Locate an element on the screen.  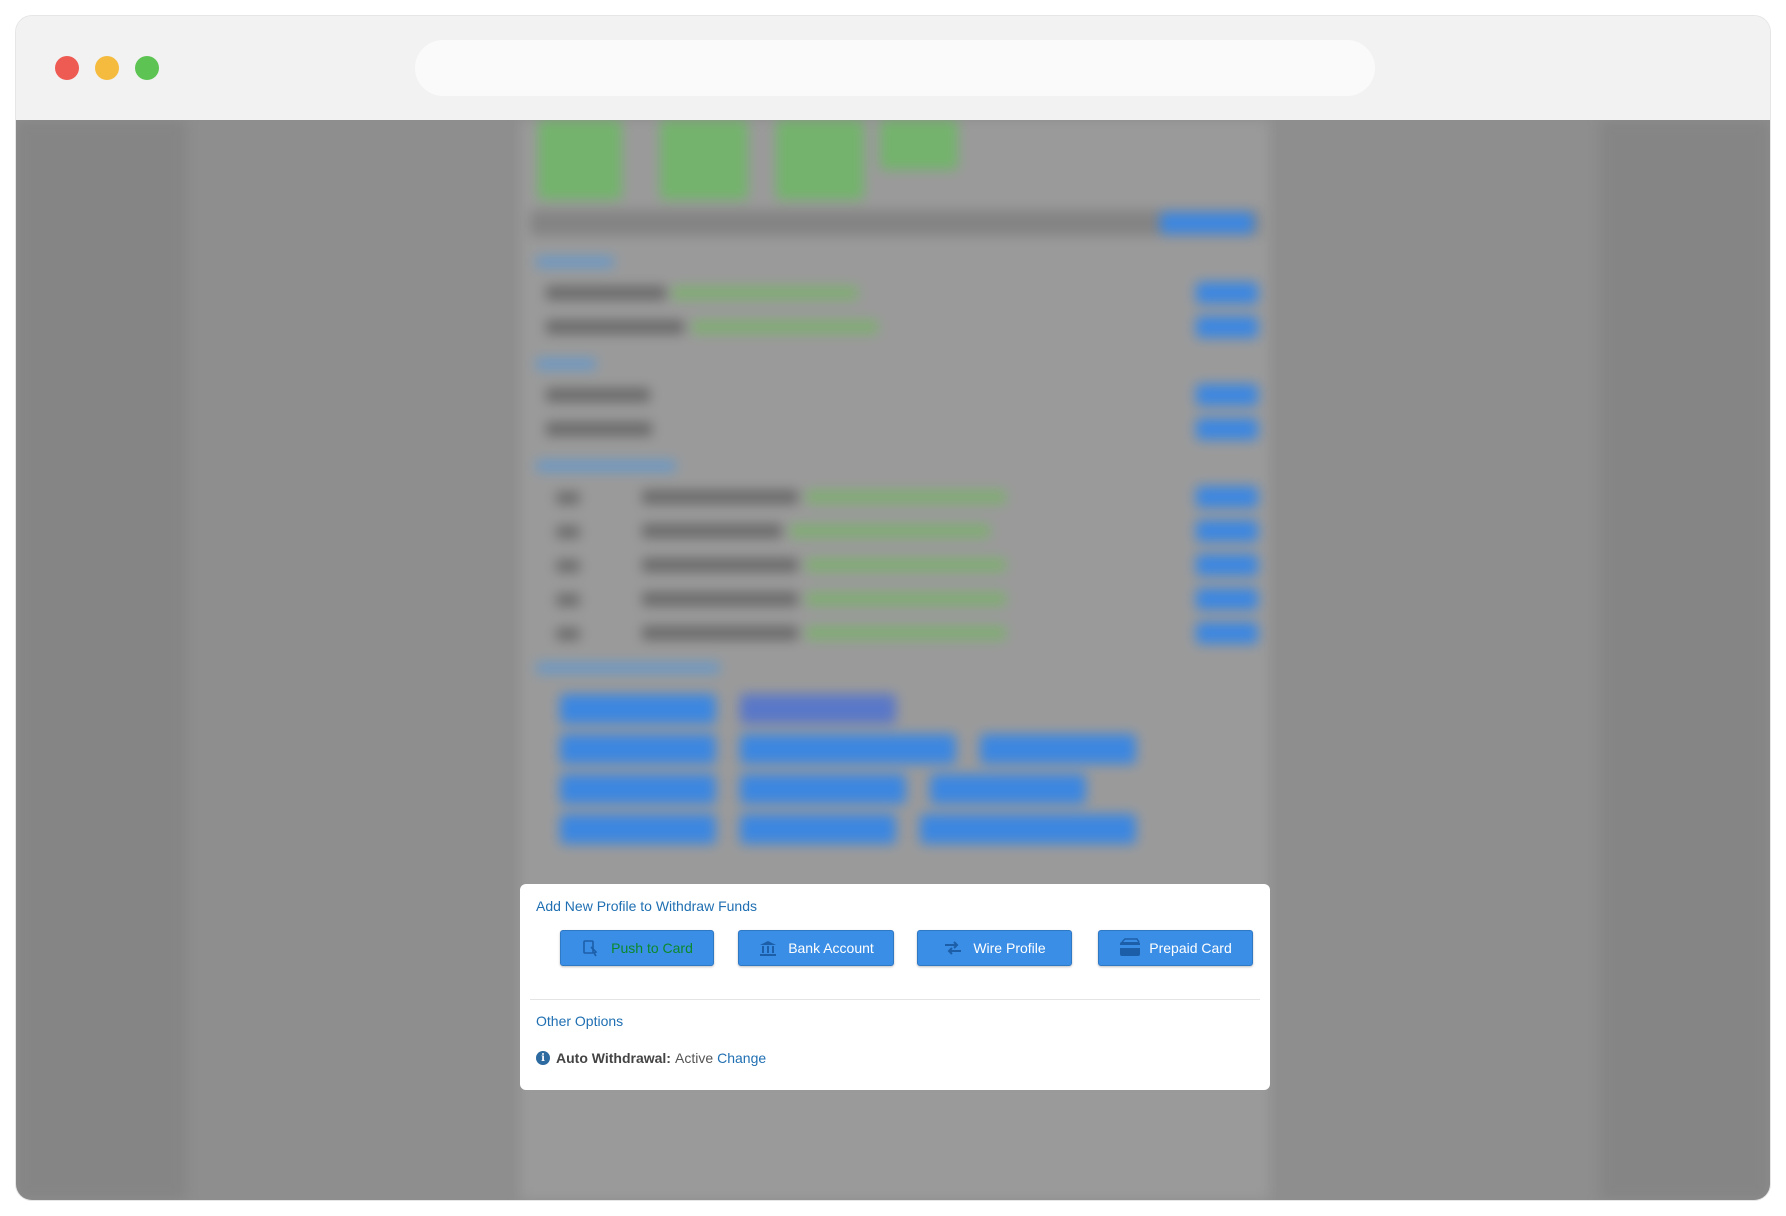
prepaid-card-icon is located at coordinates (1130, 948).